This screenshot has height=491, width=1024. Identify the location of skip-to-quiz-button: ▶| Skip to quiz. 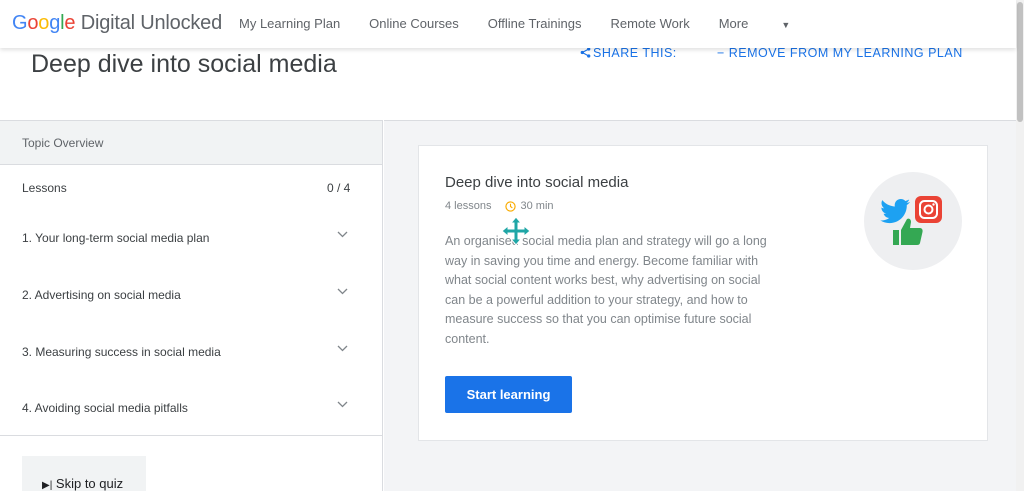
(84, 473).